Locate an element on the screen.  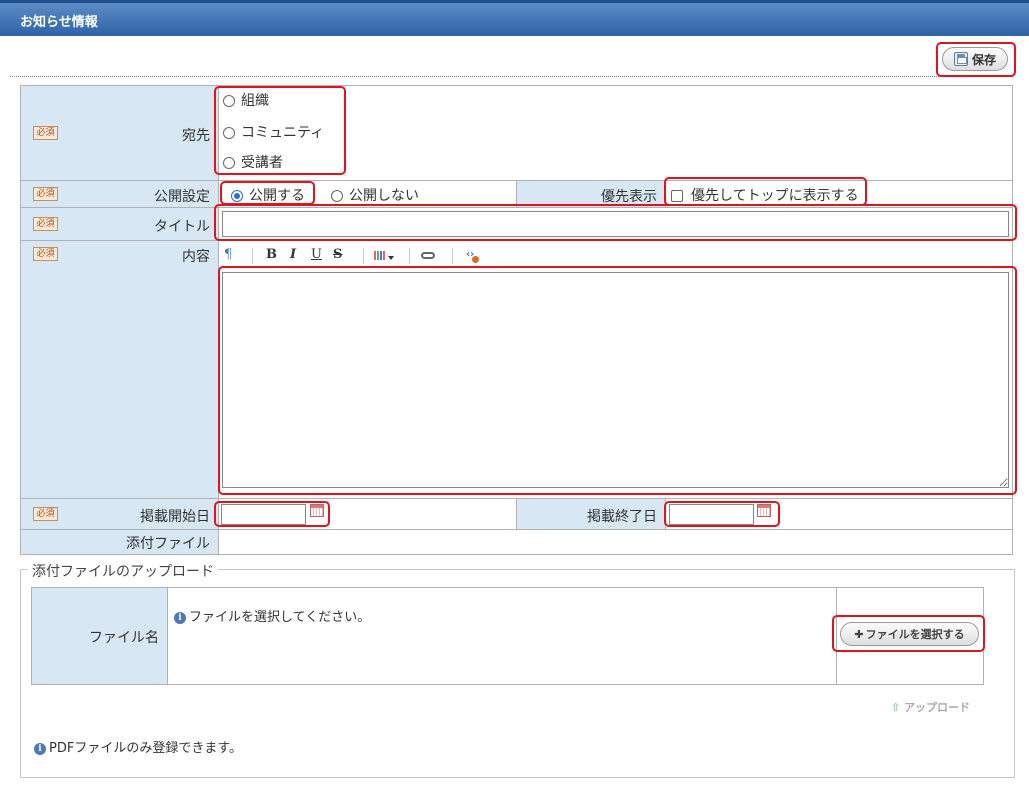
upload-arrow-icon: ⇧ is located at coordinates (896, 707).